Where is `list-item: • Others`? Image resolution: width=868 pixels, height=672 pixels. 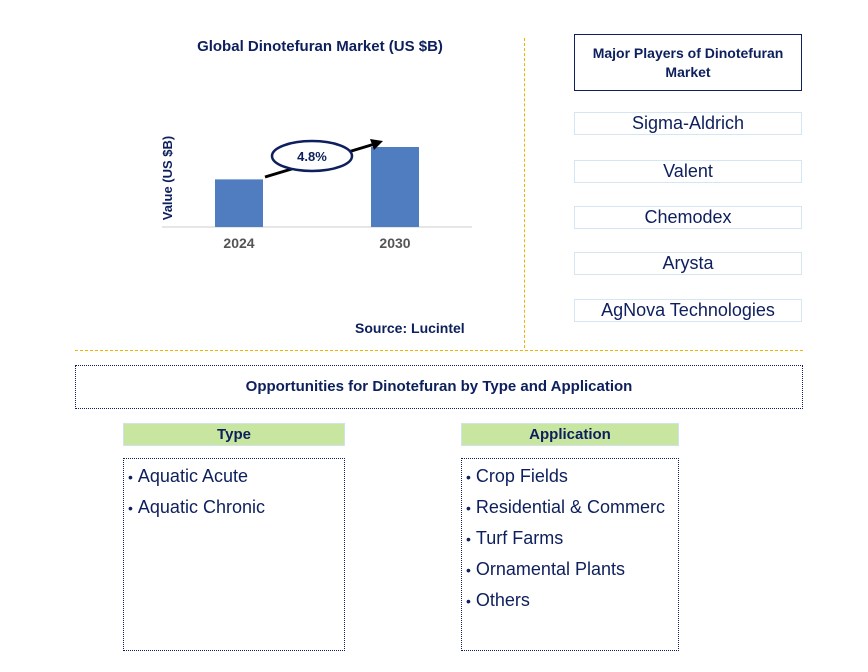 list-item: • Others is located at coordinates (570, 600).